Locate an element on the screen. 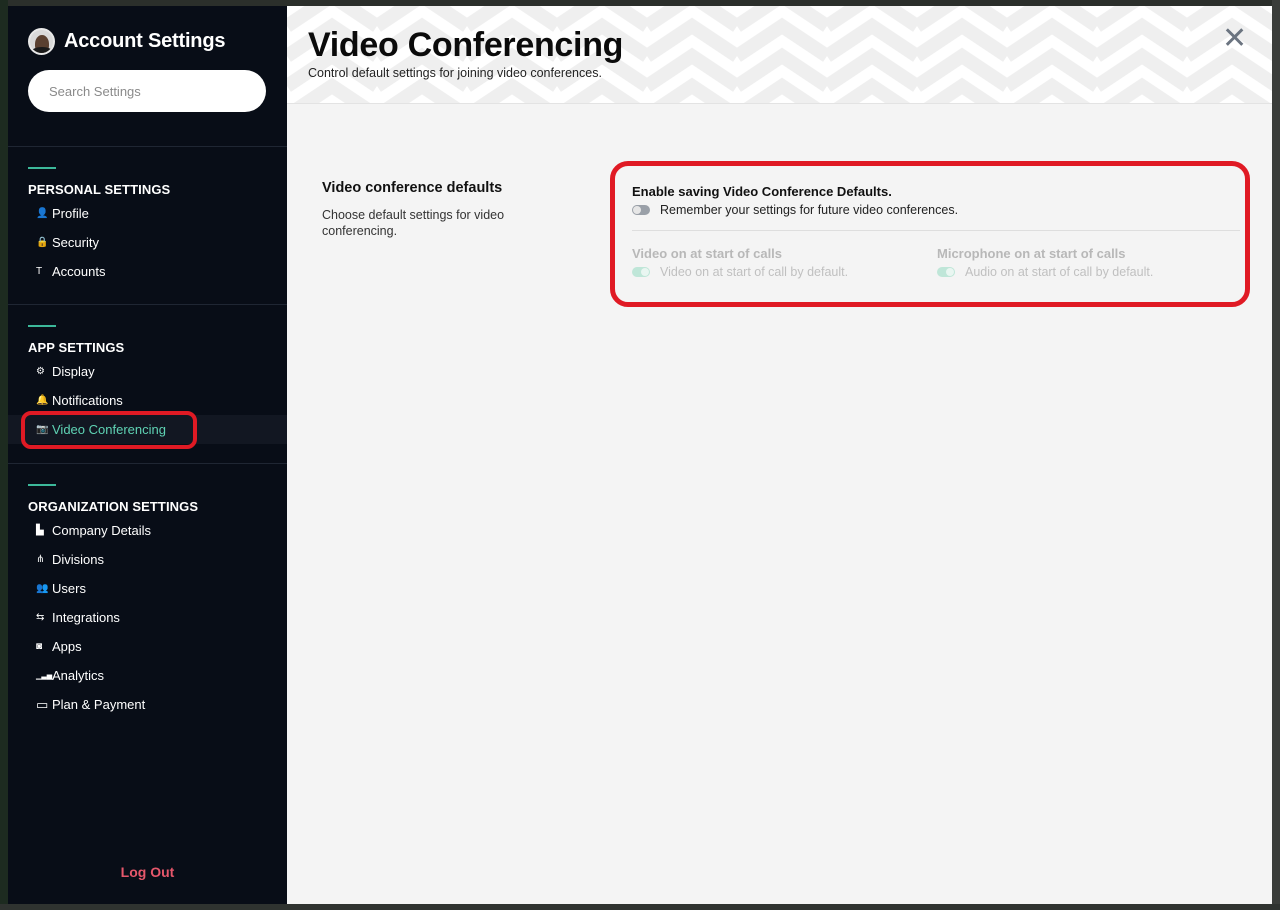 This screenshot has width=1280, height=910. sidebar-item-label: Profile is located at coordinates (70, 213).